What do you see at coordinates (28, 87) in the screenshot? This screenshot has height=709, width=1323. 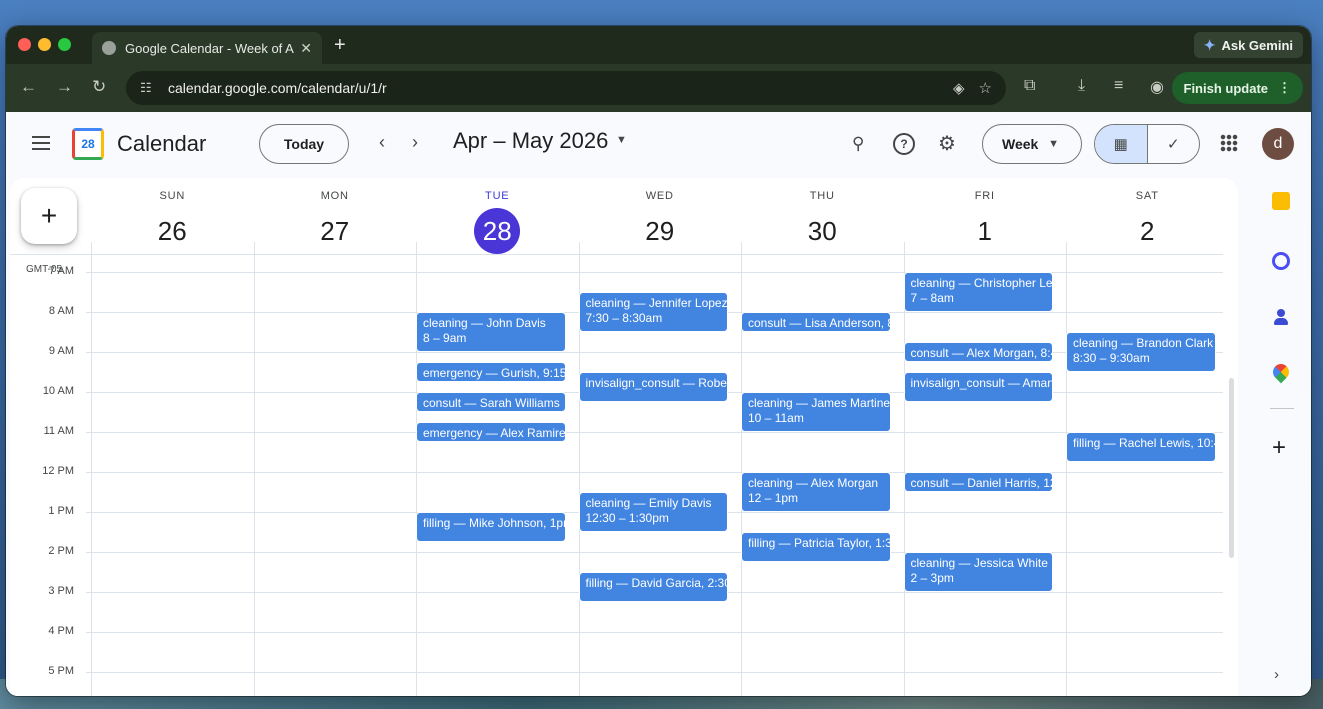 I see `back-button: ←` at bounding box center [28, 87].